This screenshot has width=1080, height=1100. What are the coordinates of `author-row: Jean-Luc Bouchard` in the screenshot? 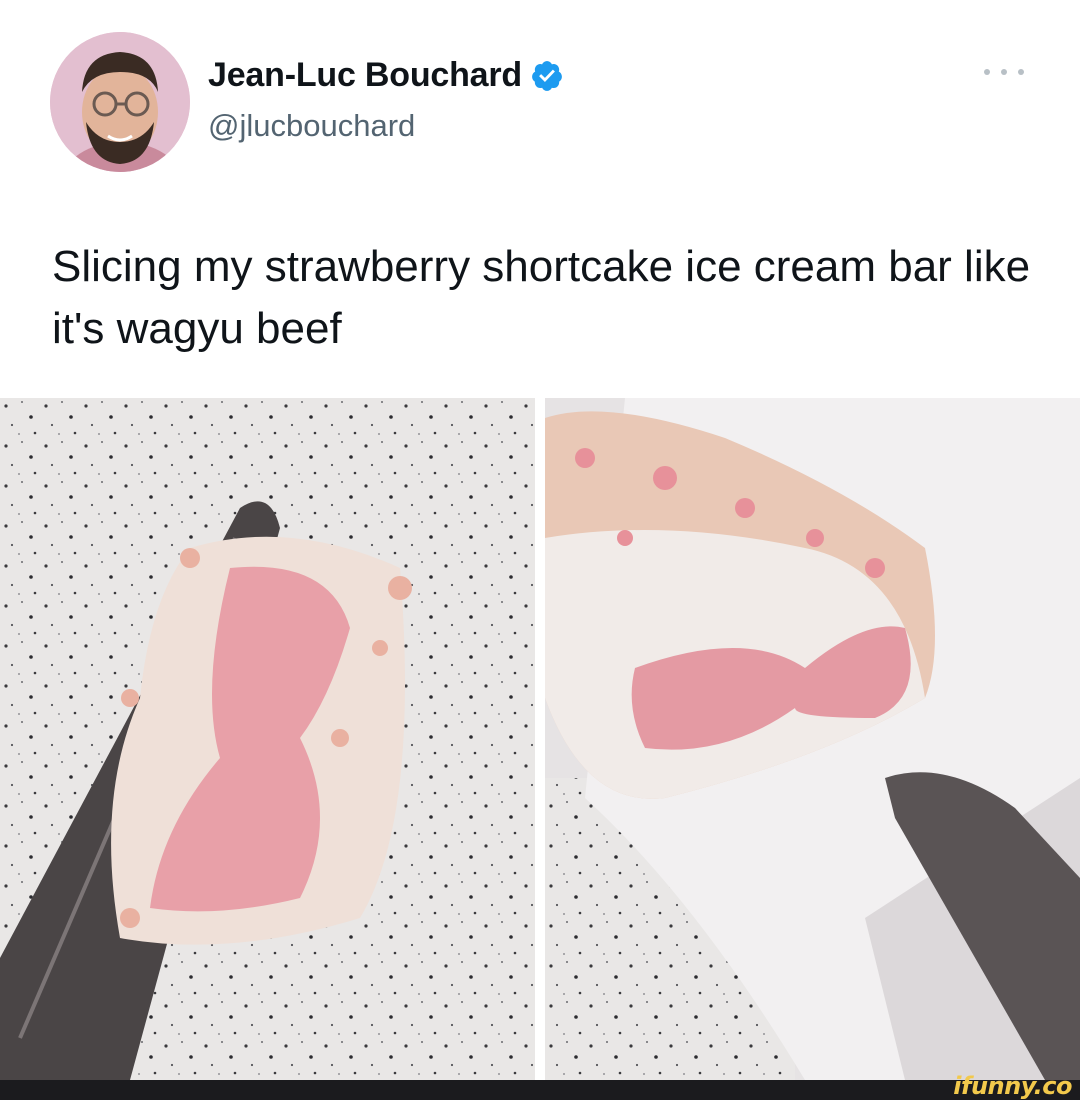 It's located at (386, 75).